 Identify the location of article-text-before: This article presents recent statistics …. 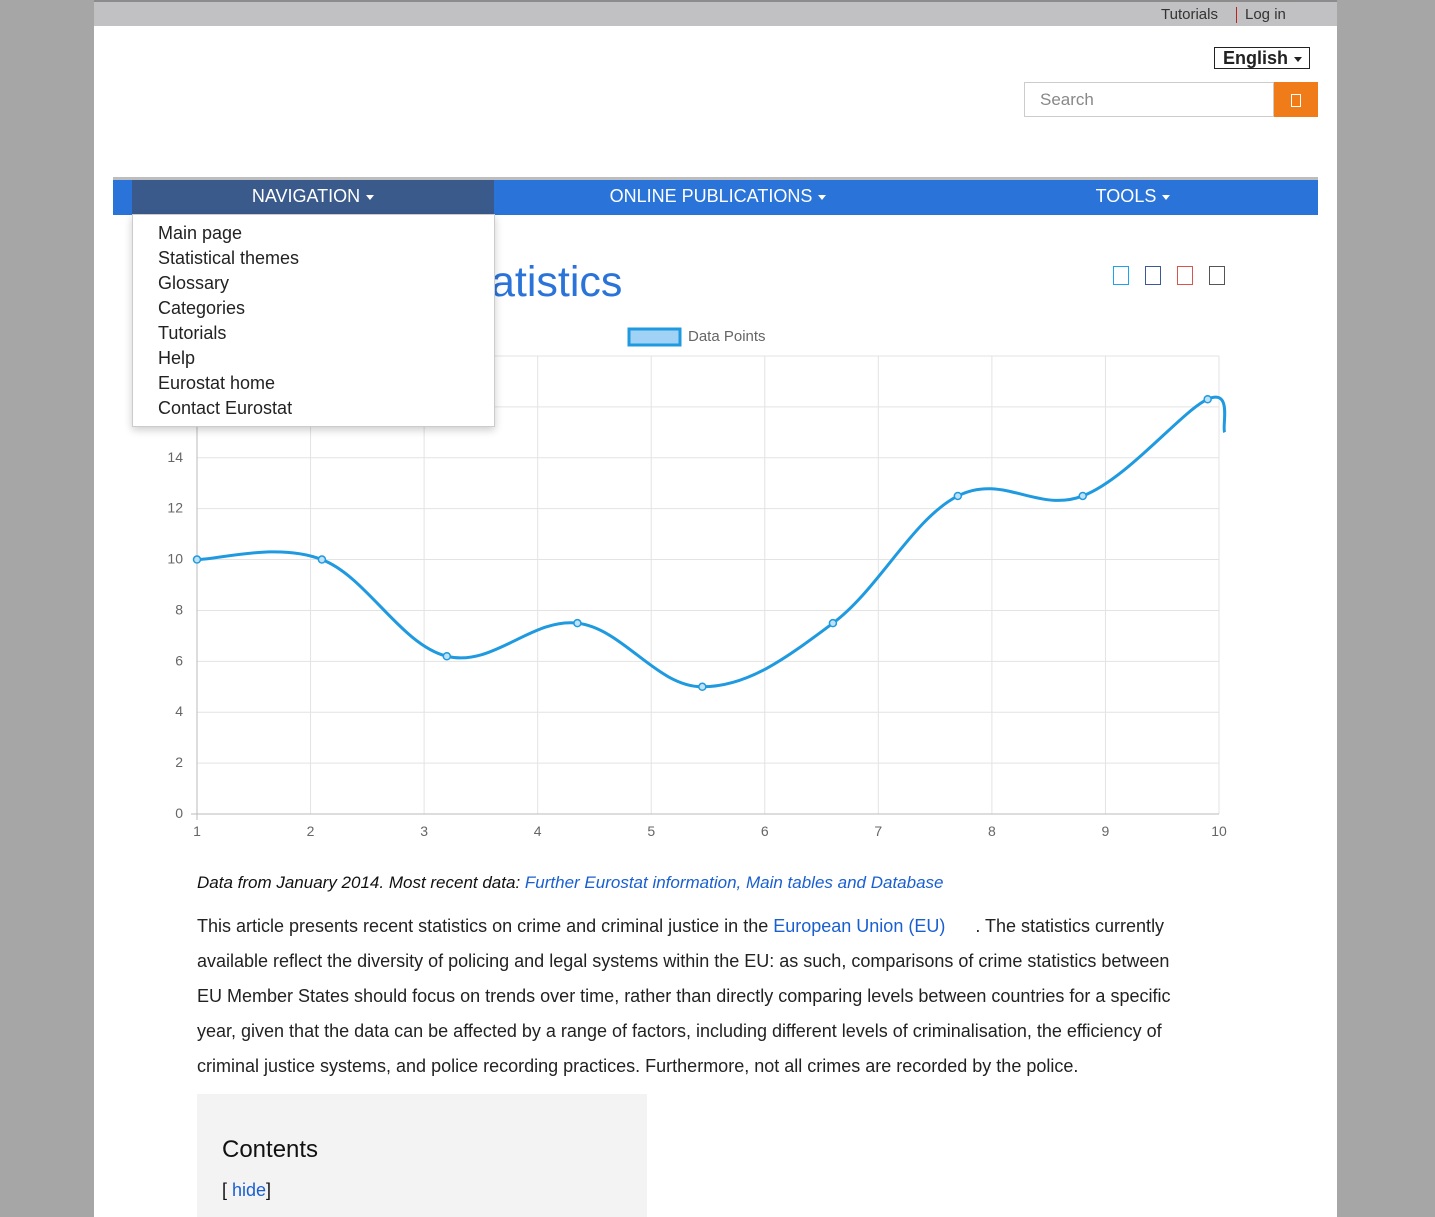
(485, 926).